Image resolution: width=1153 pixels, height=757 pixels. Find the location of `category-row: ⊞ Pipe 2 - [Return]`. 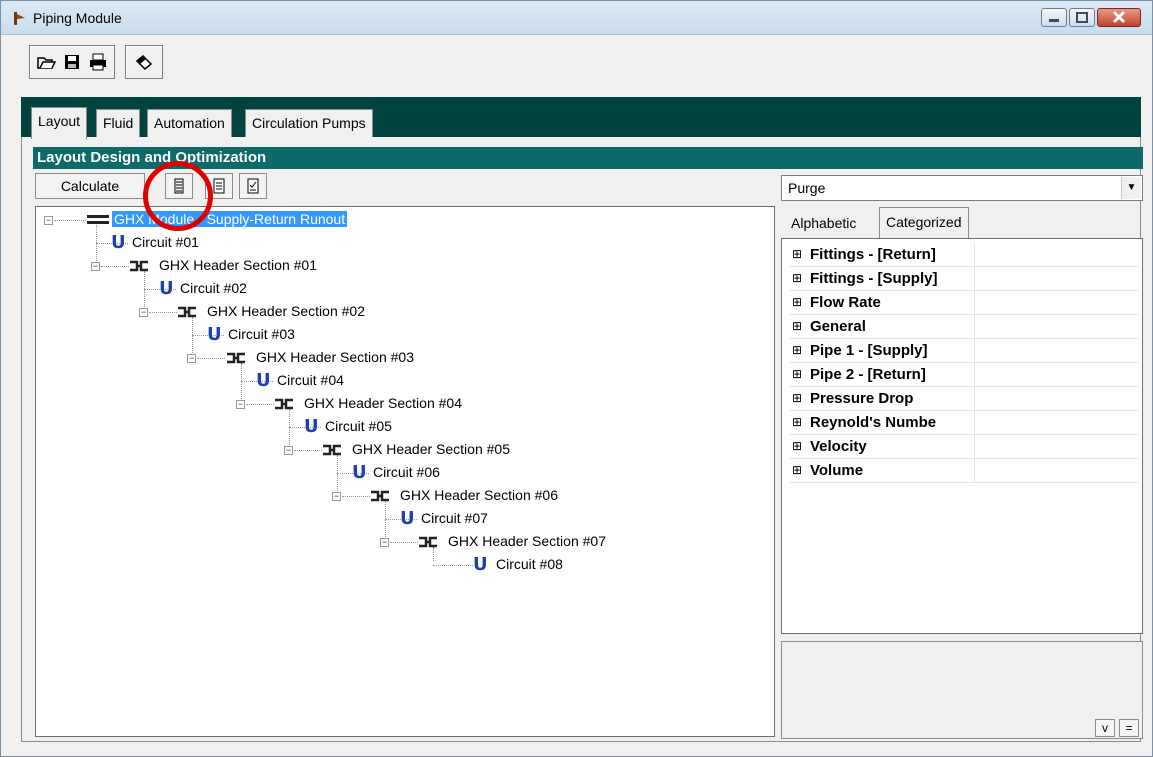

category-row: ⊞ Pipe 2 - [Return] is located at coordinates (964, 375).